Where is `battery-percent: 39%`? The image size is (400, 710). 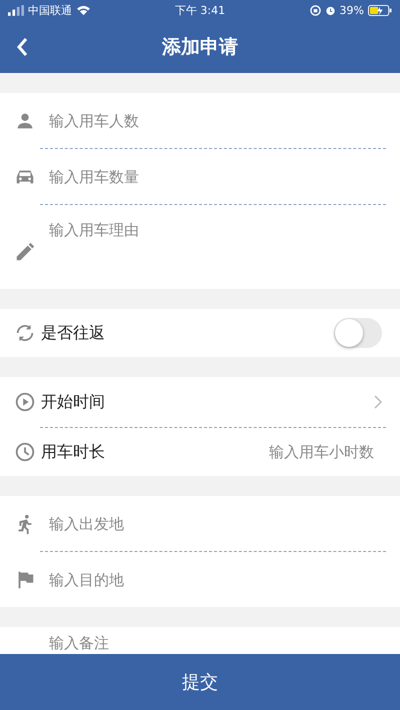
battery-percent: 39% is located at coordinates (352, 10).